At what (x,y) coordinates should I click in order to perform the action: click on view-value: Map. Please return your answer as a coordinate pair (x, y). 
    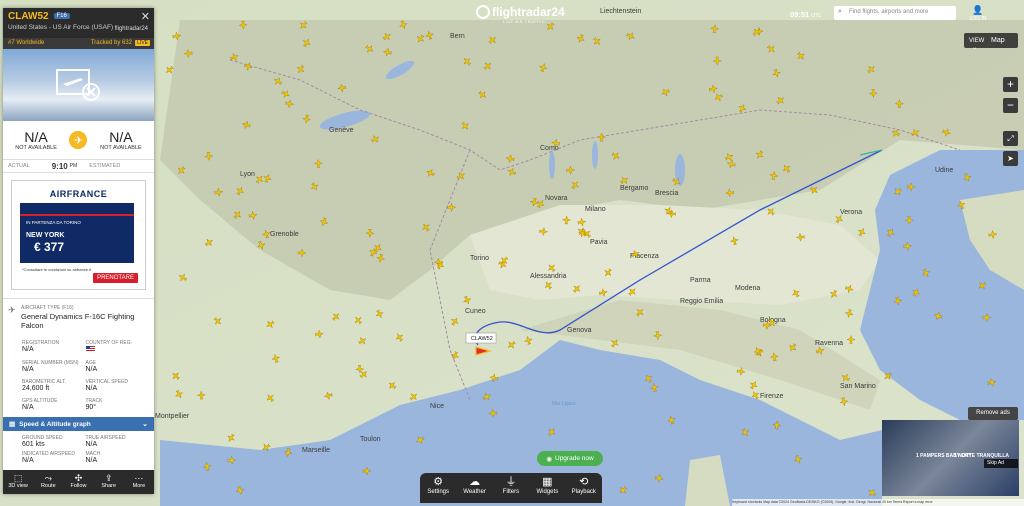
    Looking at the image, I should click on (998, 40).